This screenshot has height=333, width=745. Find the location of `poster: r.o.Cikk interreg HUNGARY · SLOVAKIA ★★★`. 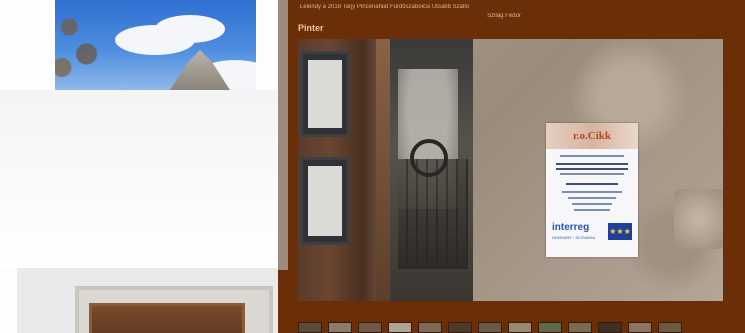

poster: r.o.Cikk interreg HUNGARY · SLOVAKIA ★★★ is located at coordinates (592, 190).